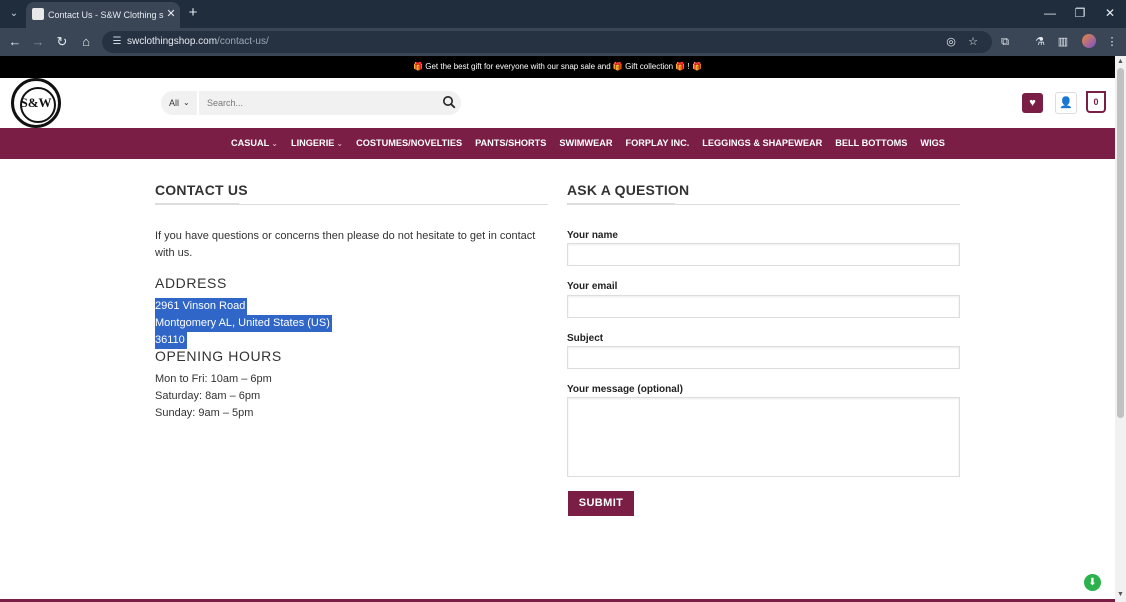  I want to click on name-label: Your name, so click(592, 235).